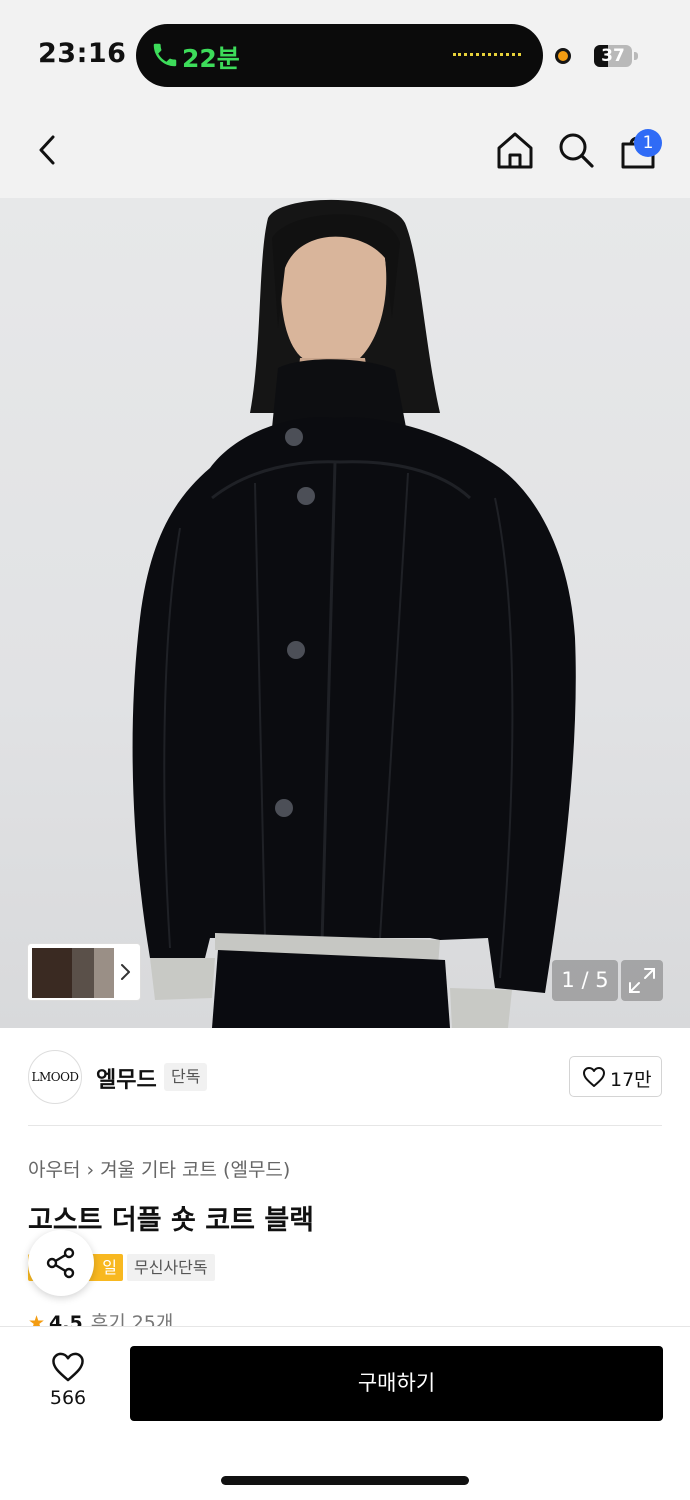 The height and width of the screenshot is (1500, 690). I want to click on battery-icon: 37, so click(613, 56).